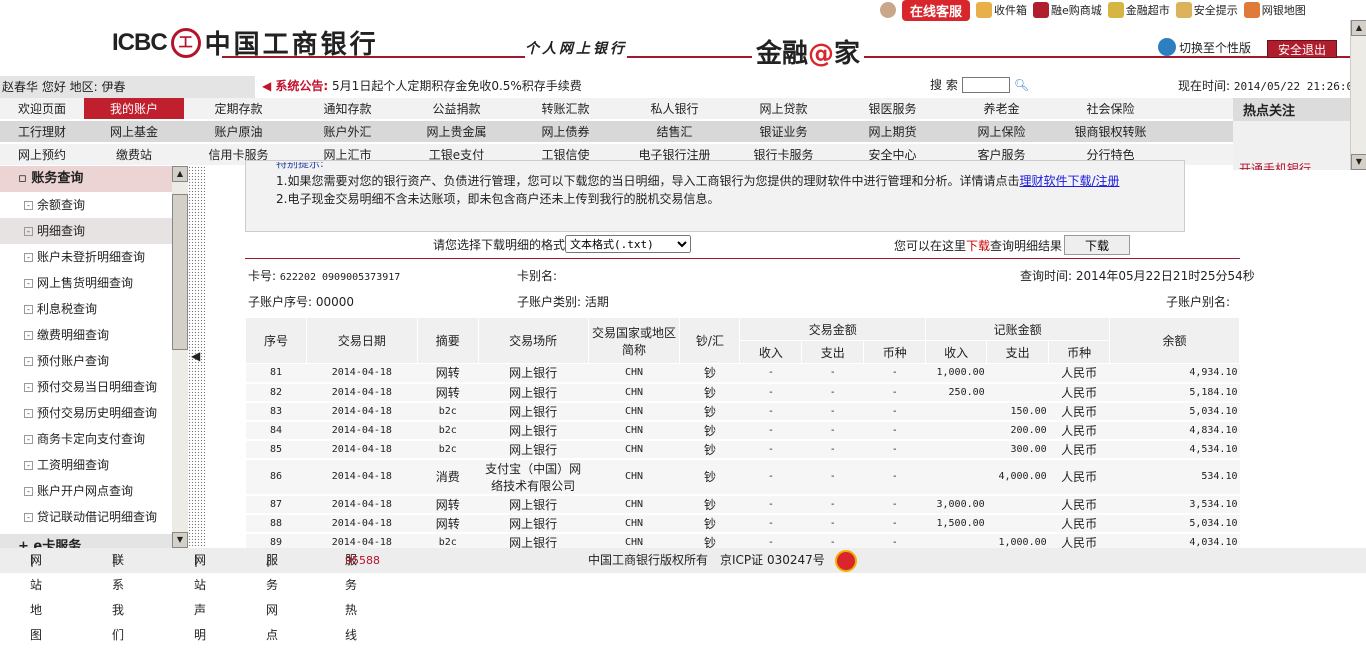 The image size is (1366, 648). Describe the element at coordinates (956, 477) in the screenshot. I see `table-cell` at that location.